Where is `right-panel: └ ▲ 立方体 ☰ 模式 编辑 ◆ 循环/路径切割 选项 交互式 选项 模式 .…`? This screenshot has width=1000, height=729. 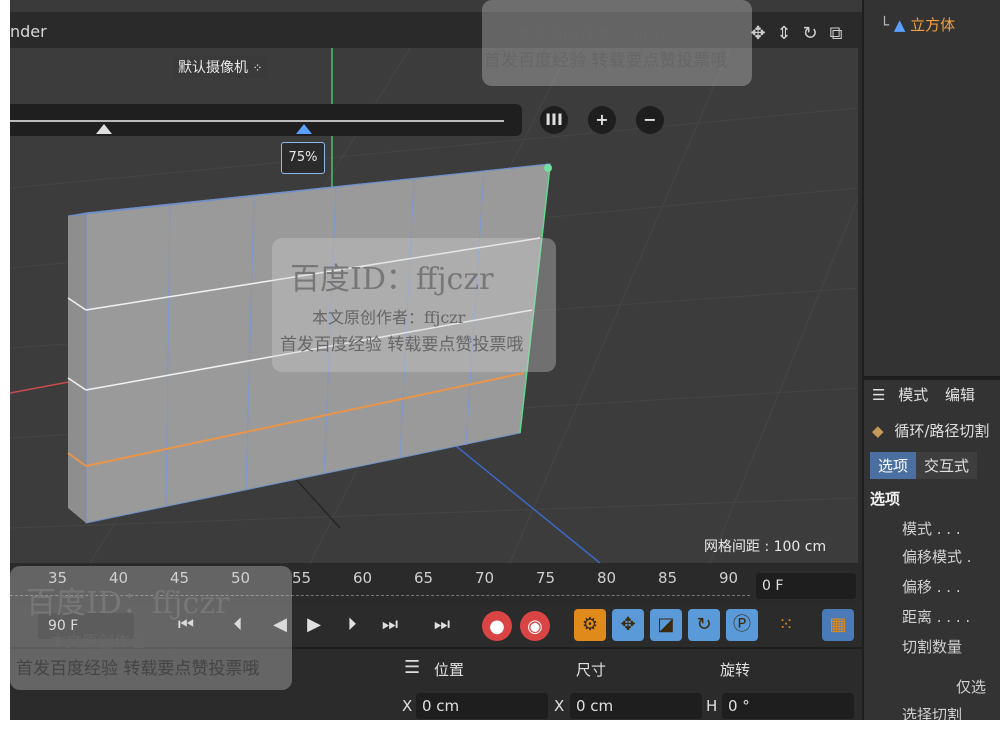
right-panel: └ ▲ 立方体 ☰ 模式 编辑 ◆ 循环/路径切割 选项 交互式 选项 模式 .… is located at coordinates (931, 360).